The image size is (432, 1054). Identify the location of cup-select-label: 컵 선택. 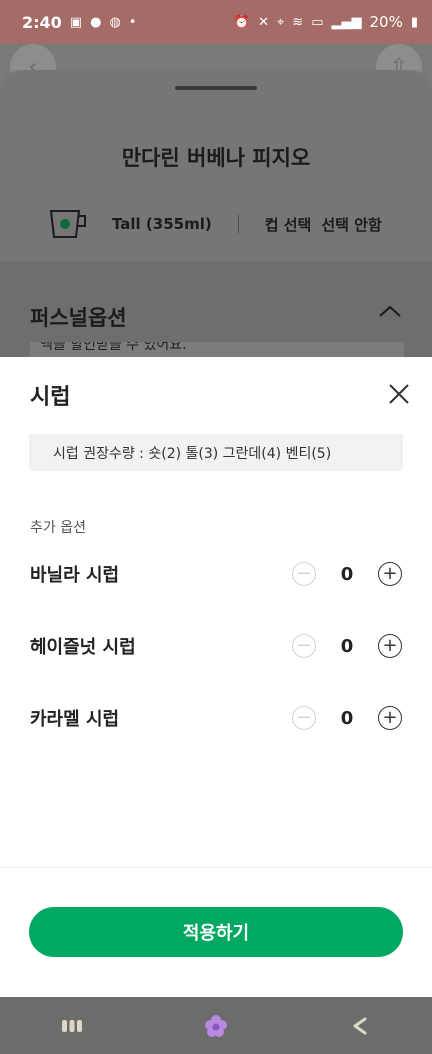
(288, 224).